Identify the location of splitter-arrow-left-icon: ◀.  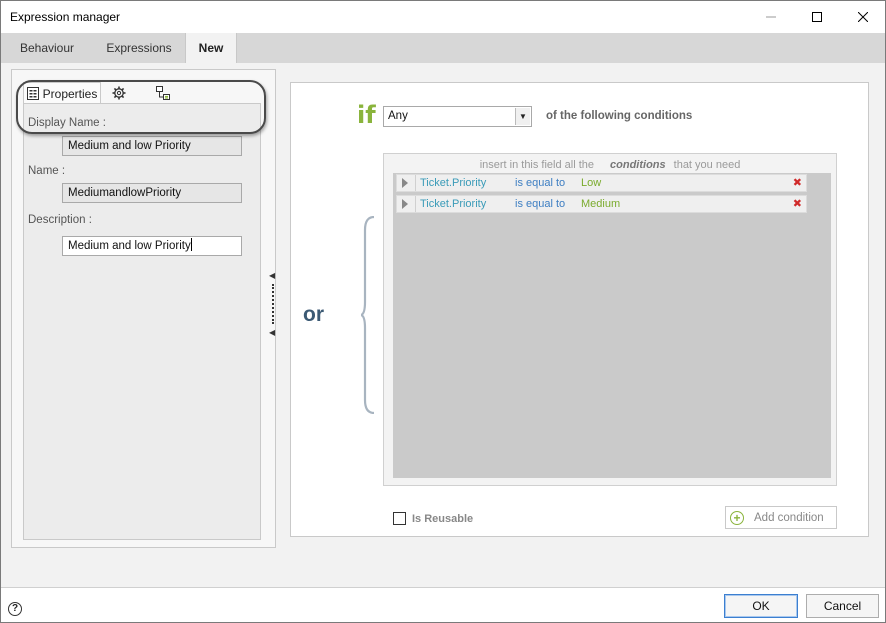
(272, 275).